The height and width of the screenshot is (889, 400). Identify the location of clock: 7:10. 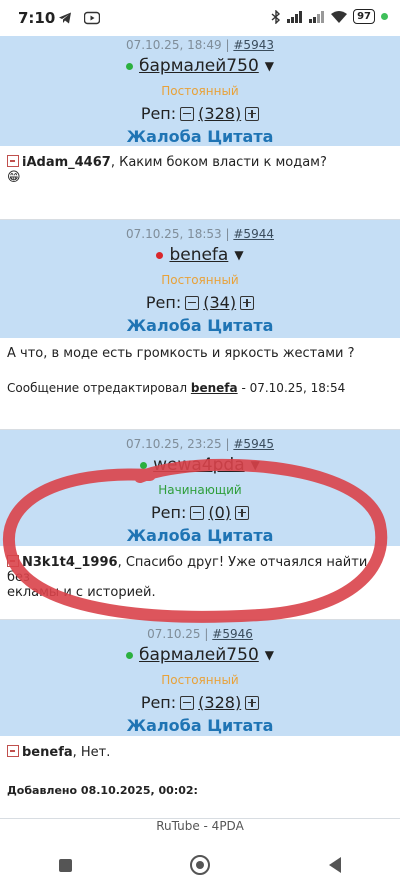
(37, 18).